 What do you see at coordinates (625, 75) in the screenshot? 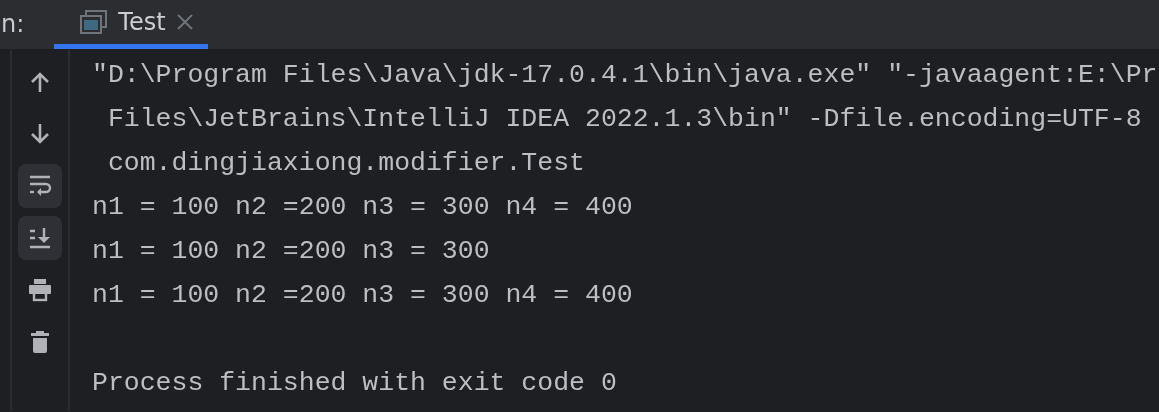
I see `command-line: "D:\Program Files\Java\jdk-17.0.4.1\bin\java.exe" "-javaagent:E:\Pr` at bounding box center [625, 75].